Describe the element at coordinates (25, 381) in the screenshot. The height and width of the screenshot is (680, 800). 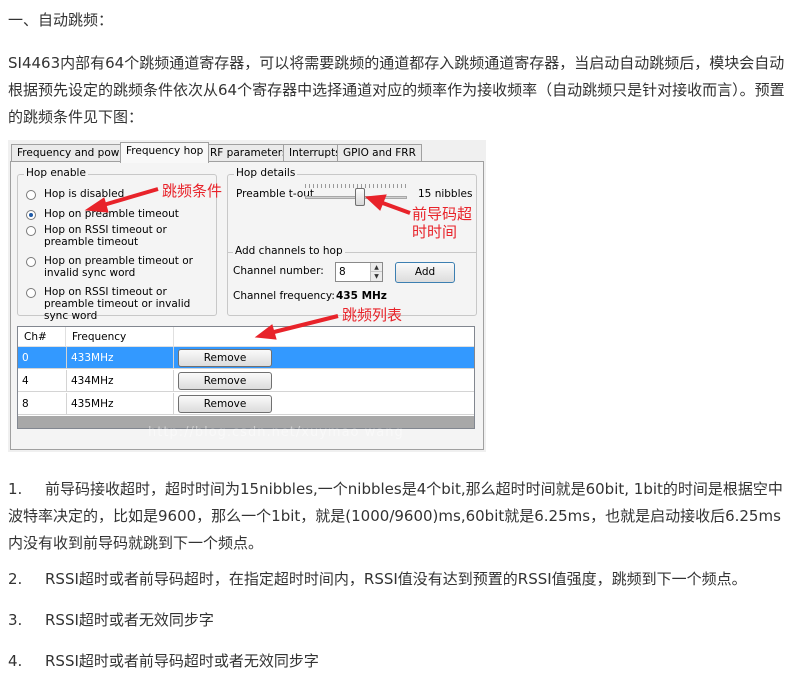
I see `channel-cell: 4` at that location.